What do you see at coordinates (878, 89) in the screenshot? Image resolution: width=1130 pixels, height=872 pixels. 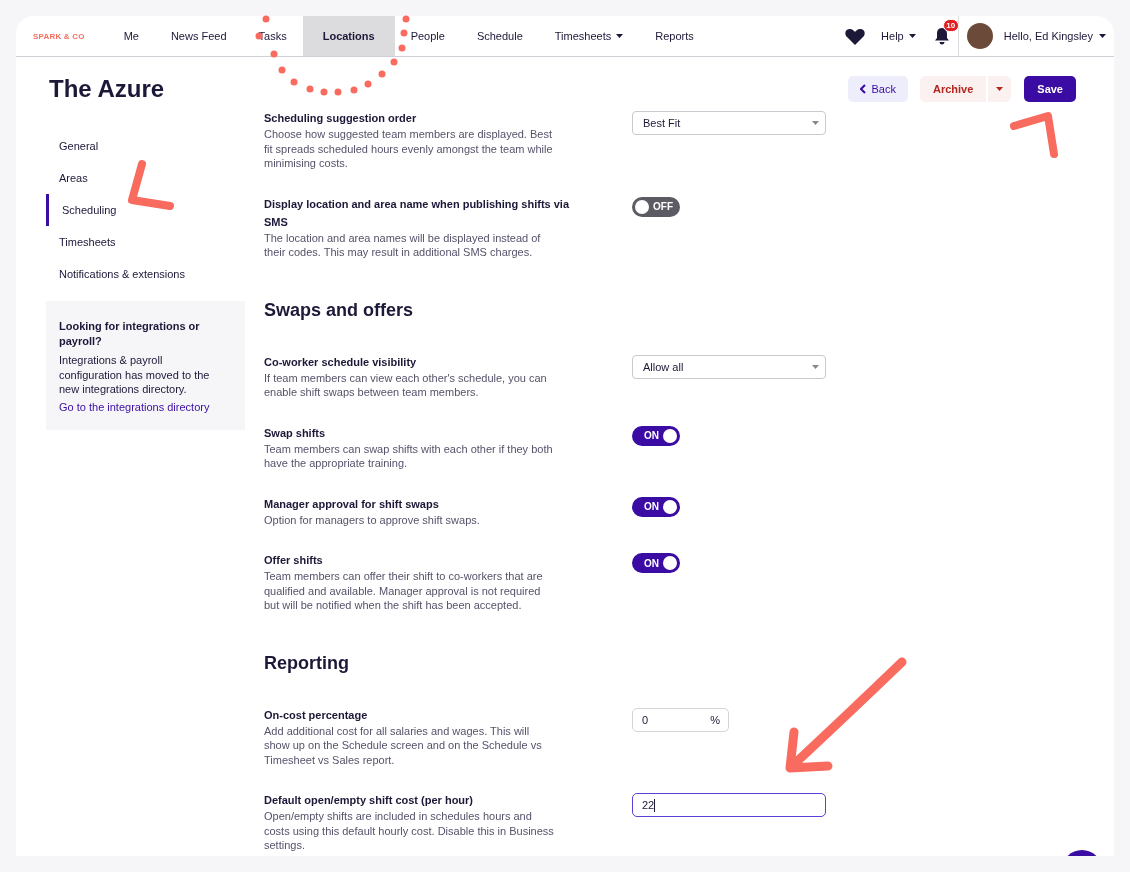 I see `back-button: Back` at bounding box center [878, 89].